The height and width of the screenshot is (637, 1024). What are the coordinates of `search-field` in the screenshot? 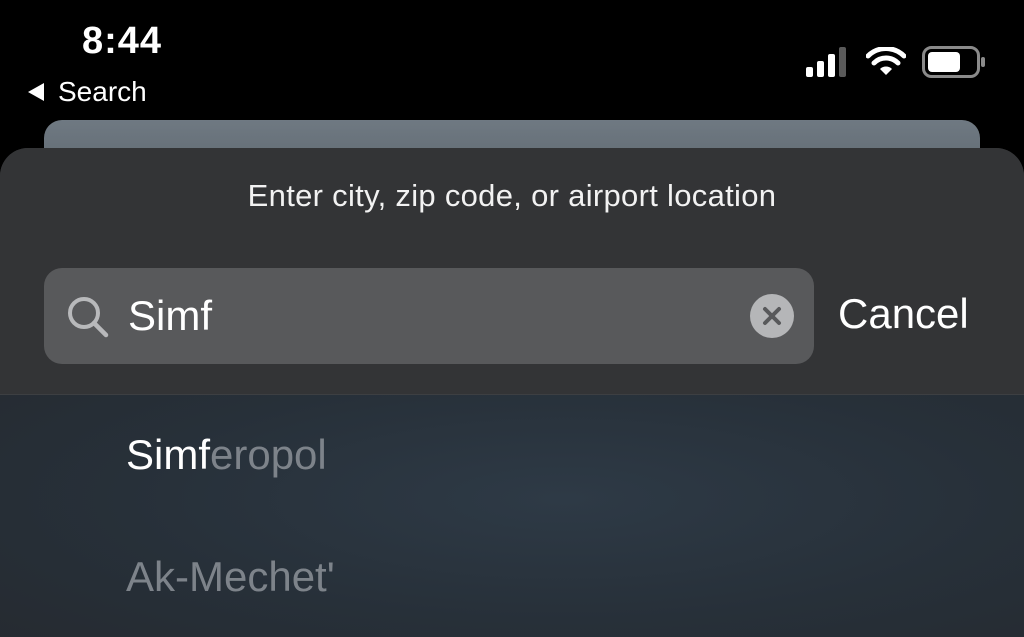 It's located at (429, 316).